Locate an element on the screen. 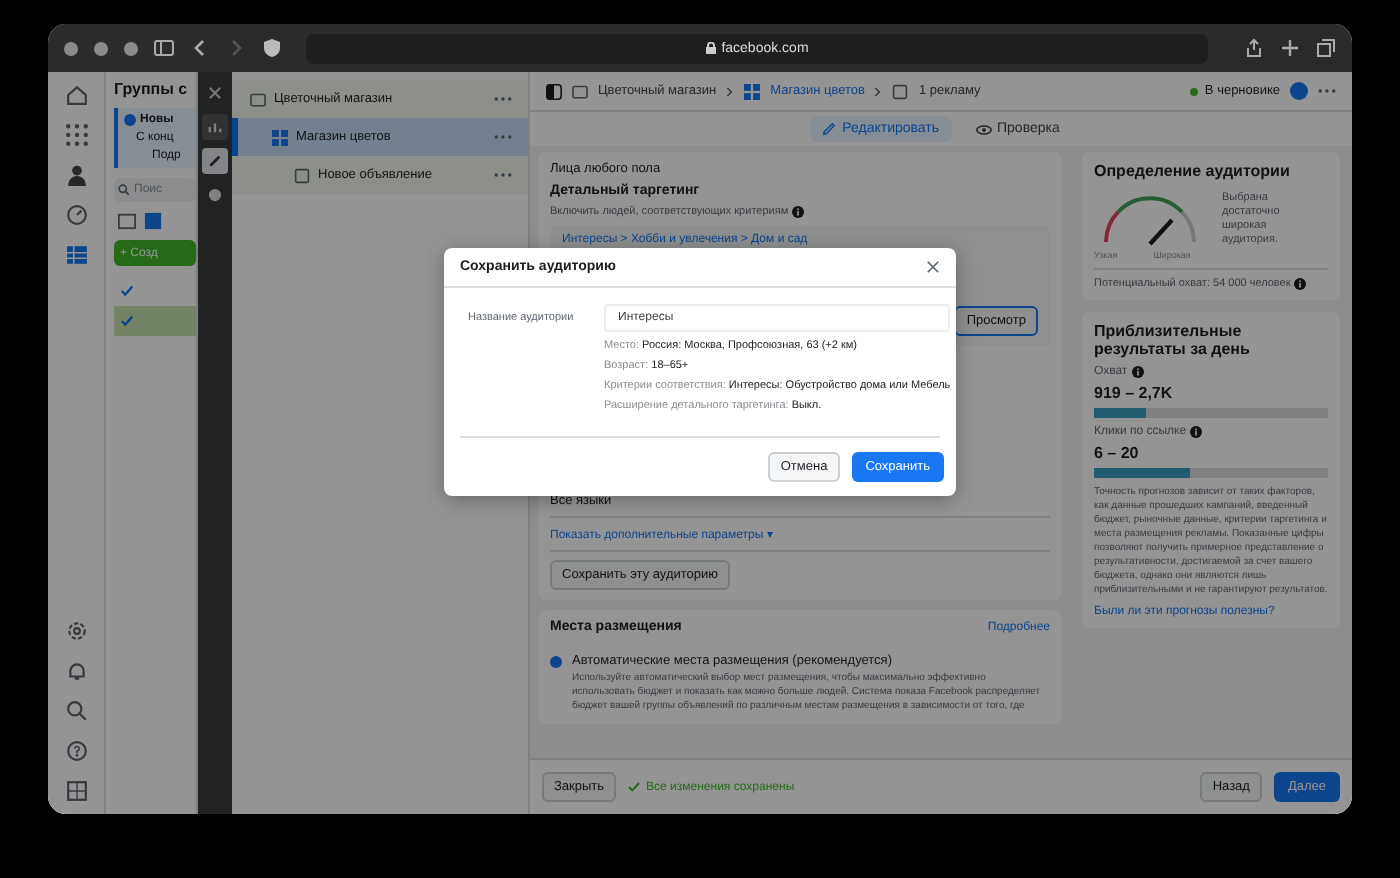  bell-icon is located at coordinates (76, 671).